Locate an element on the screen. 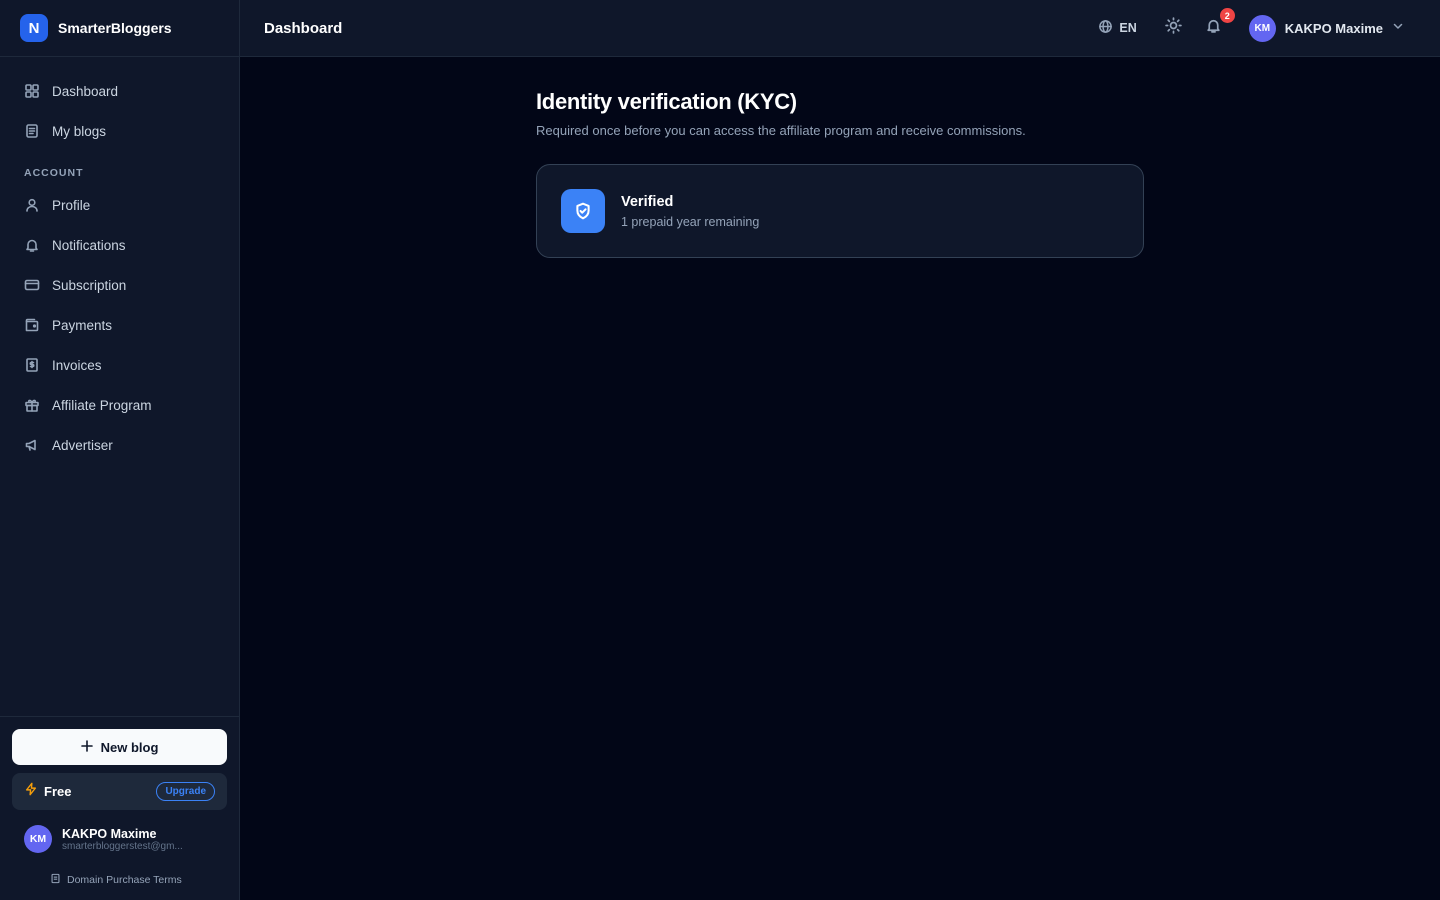  brand: N SmarterBloggers is located at coordinates (119, 28).